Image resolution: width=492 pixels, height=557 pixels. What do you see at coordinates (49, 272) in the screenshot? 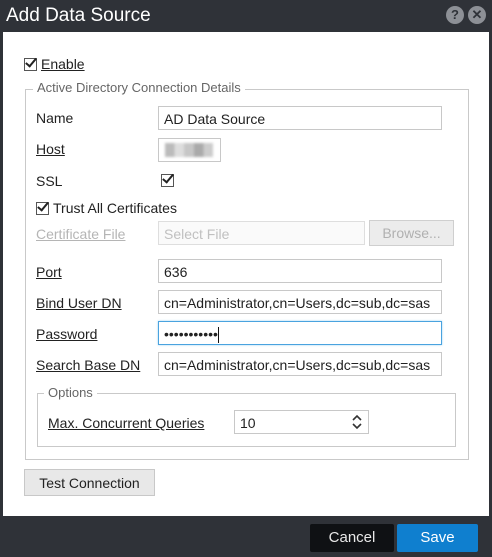
I see `port-label: Port` at bounding box center [49, 272].